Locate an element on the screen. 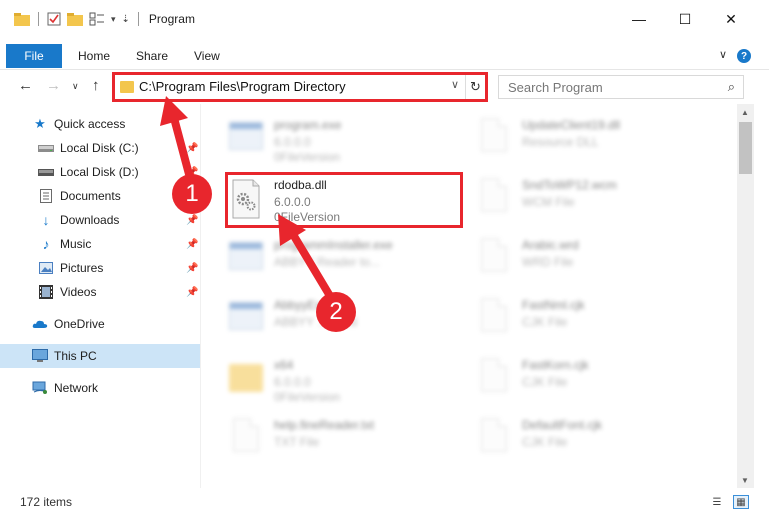  recent-locations-chevron-icon: ∨ is located at coordinates (75, 86).